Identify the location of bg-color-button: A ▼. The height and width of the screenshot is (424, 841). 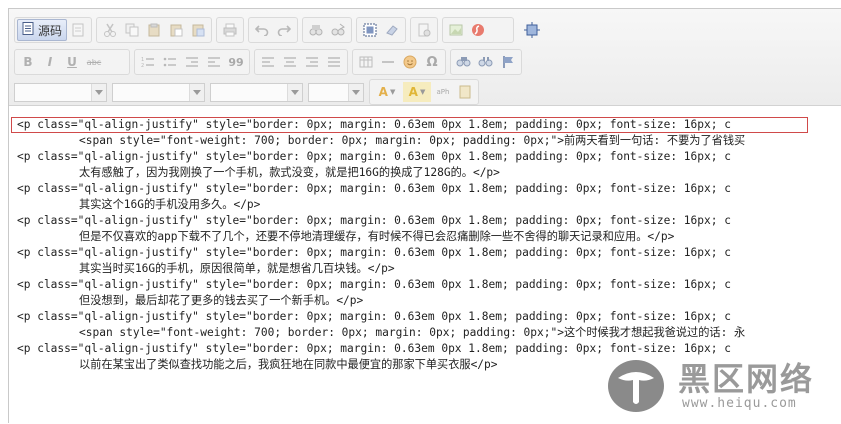
(417, 92).